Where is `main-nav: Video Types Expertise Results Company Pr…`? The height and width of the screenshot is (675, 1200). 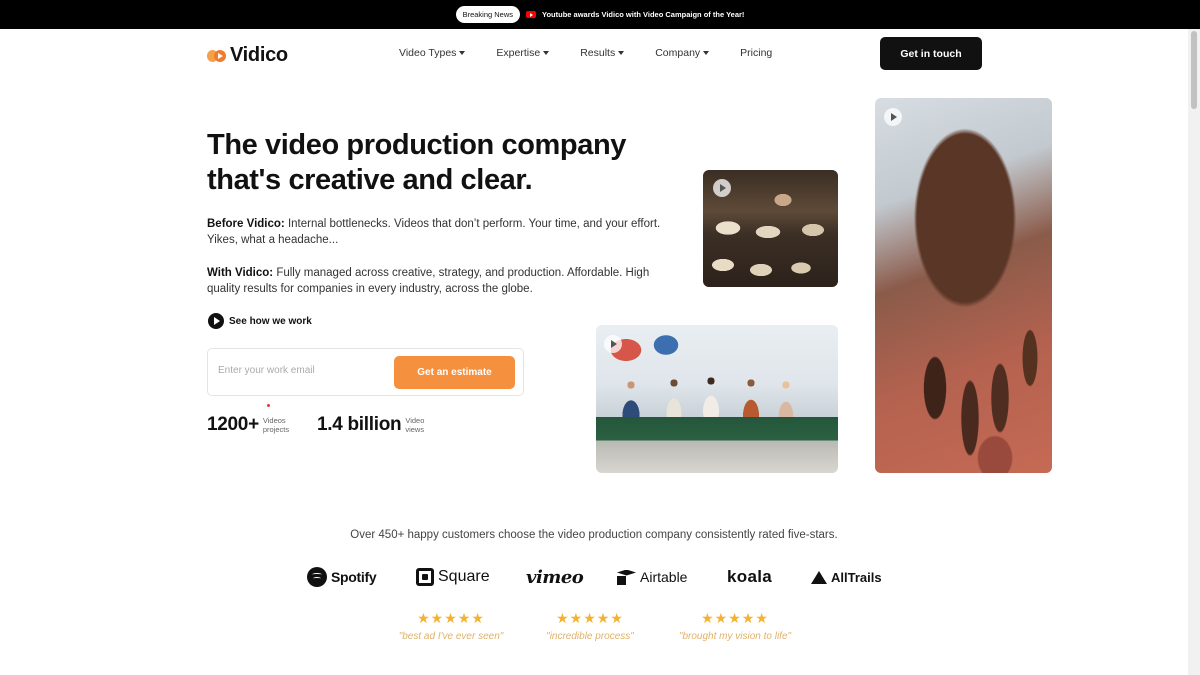
main-nav: Video Types Expertise Results Company Pr… is located at coordinates (601, 53).